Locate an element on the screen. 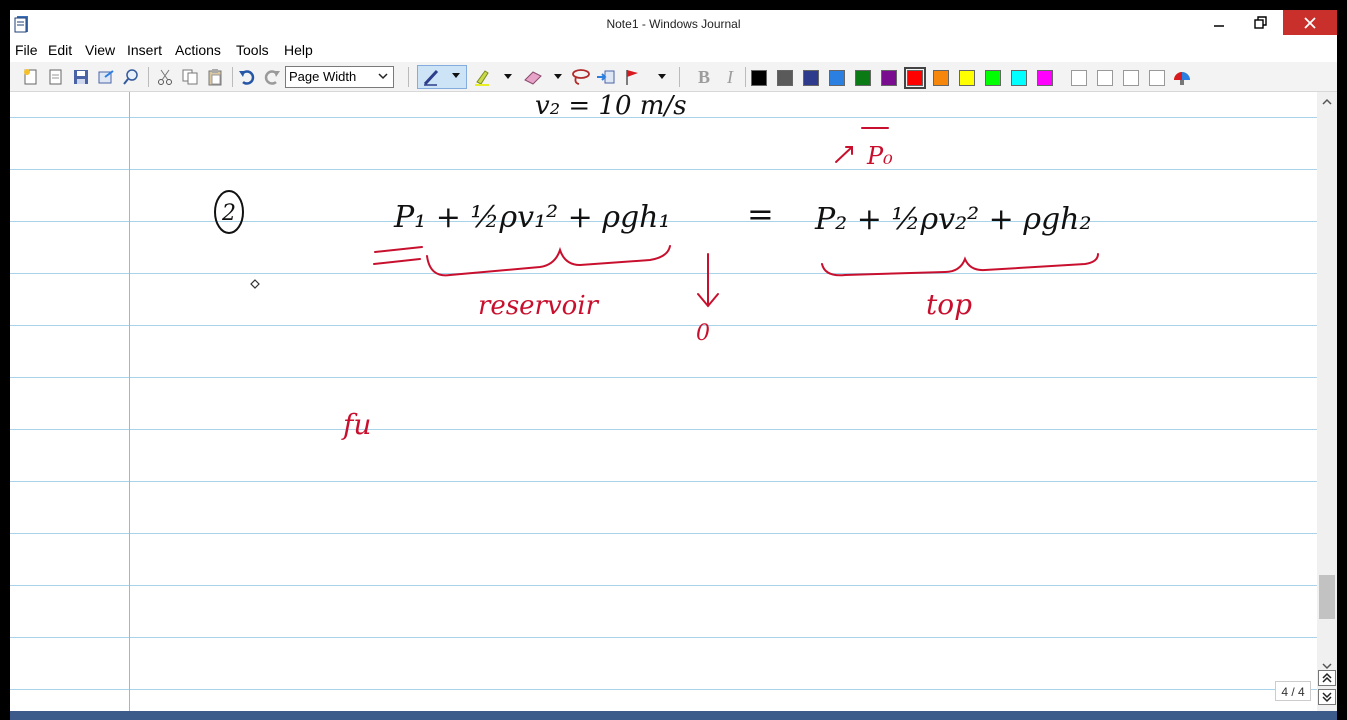 This screenshot has width=1347, height=720. pen-icon is located at coordinates (431, 77).